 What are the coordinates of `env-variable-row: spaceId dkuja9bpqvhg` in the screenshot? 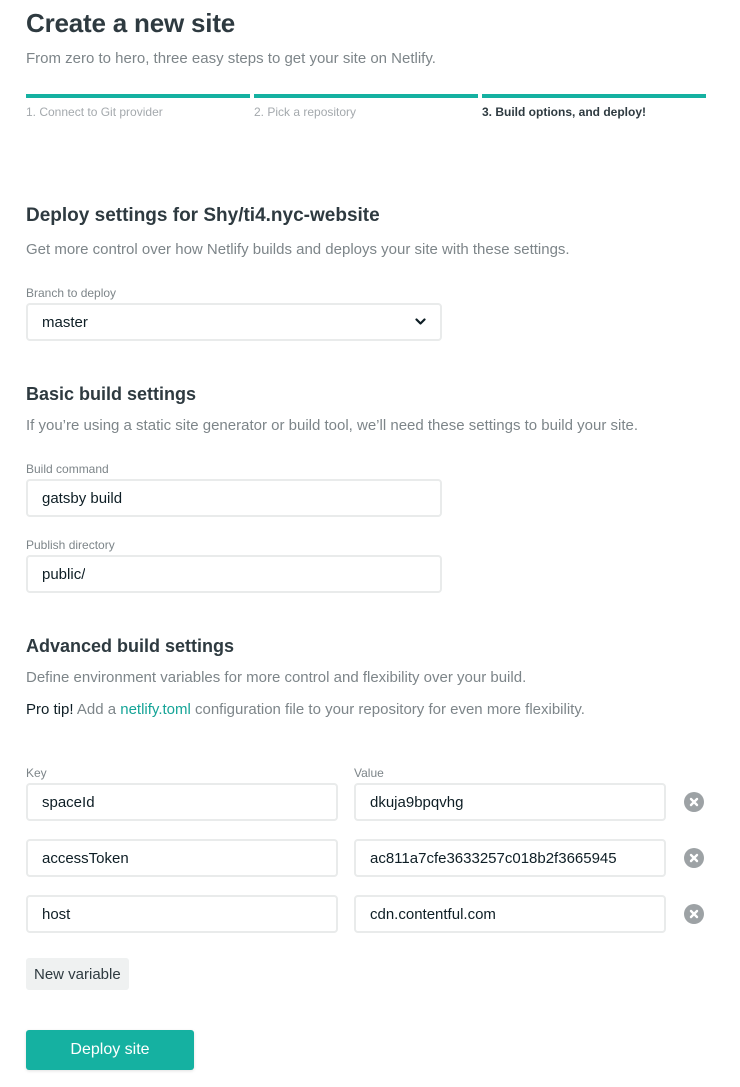 It's located at (370, 802).